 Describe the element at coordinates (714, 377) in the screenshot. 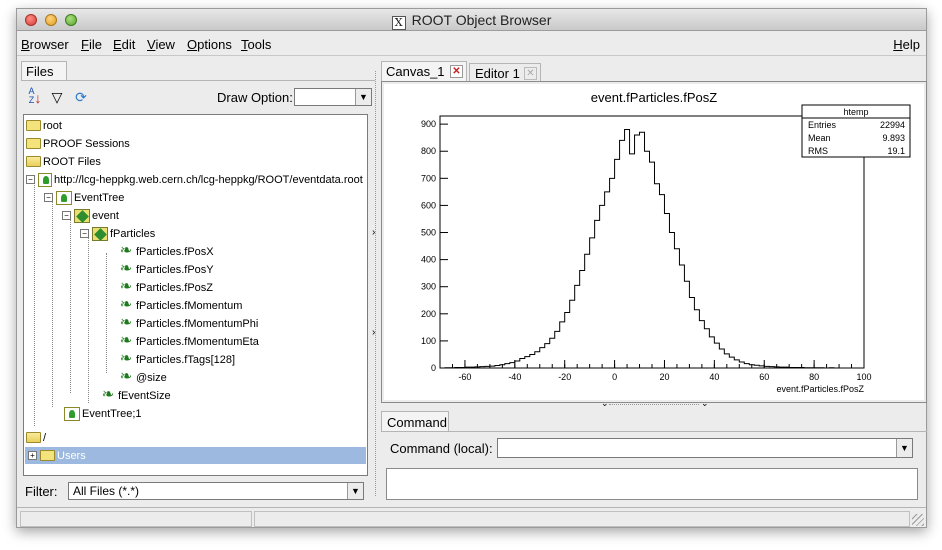

I see `x-tick-label: 40` at that location.